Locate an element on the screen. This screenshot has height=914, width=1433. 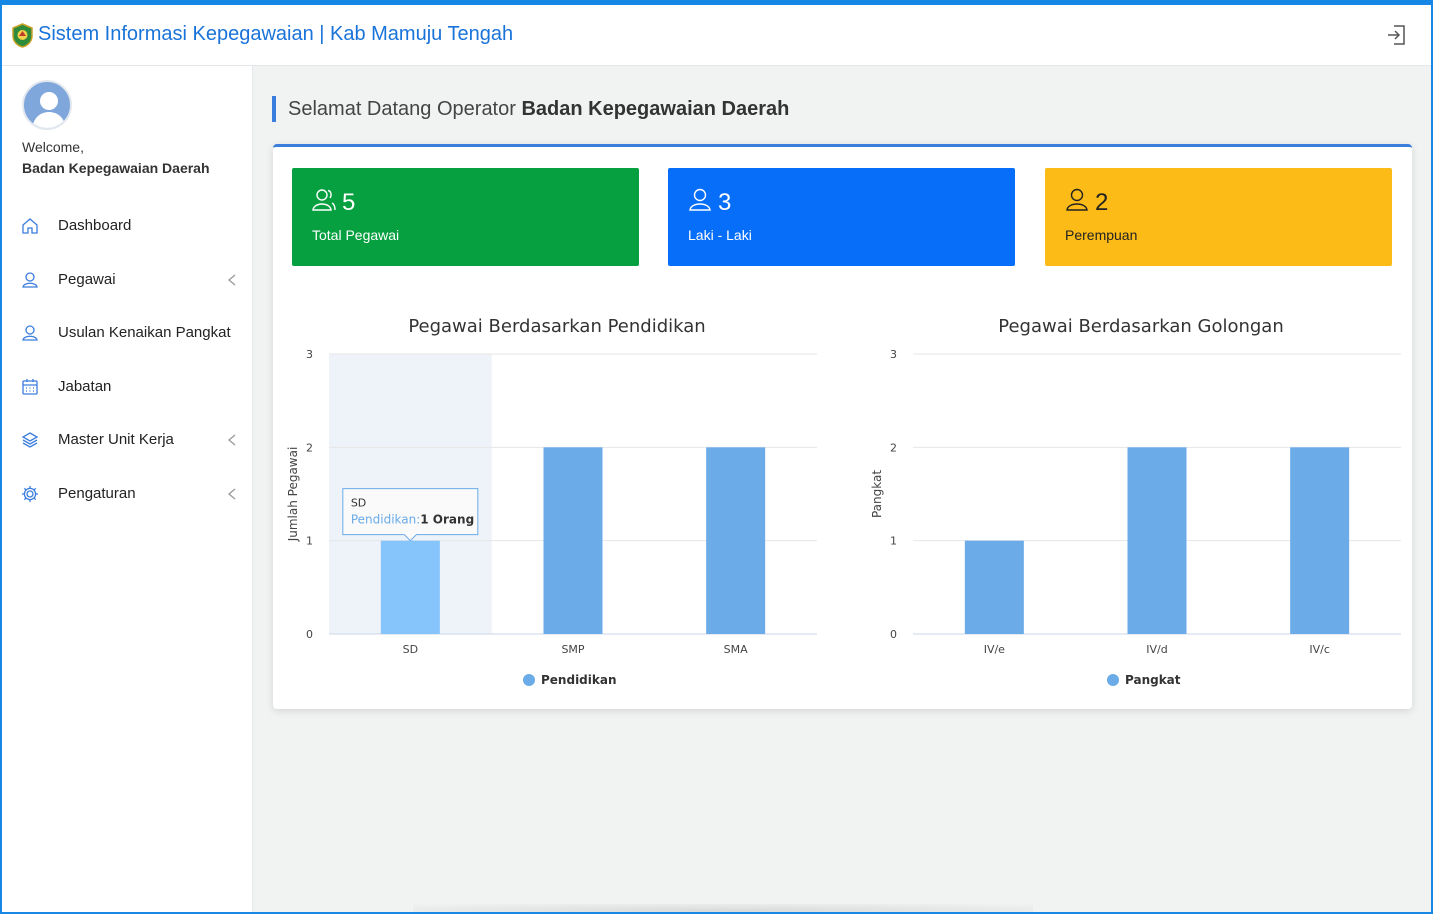
logout-icon is located at coordinates (1397, 35).